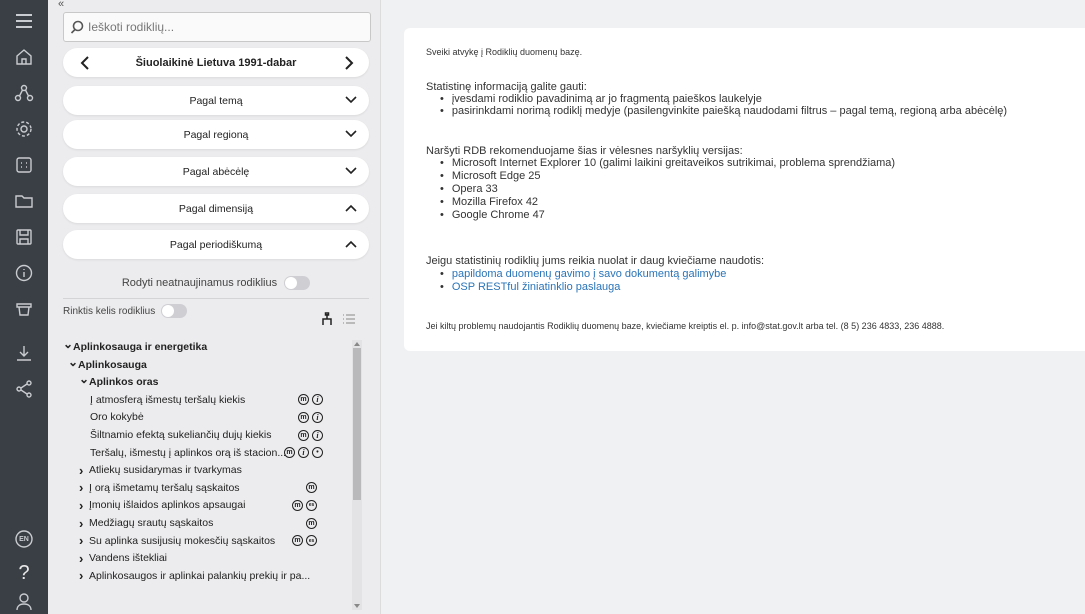  Describe the element at coordinates (24, 129) in the screenshot. I see `settings-icon` at that location.